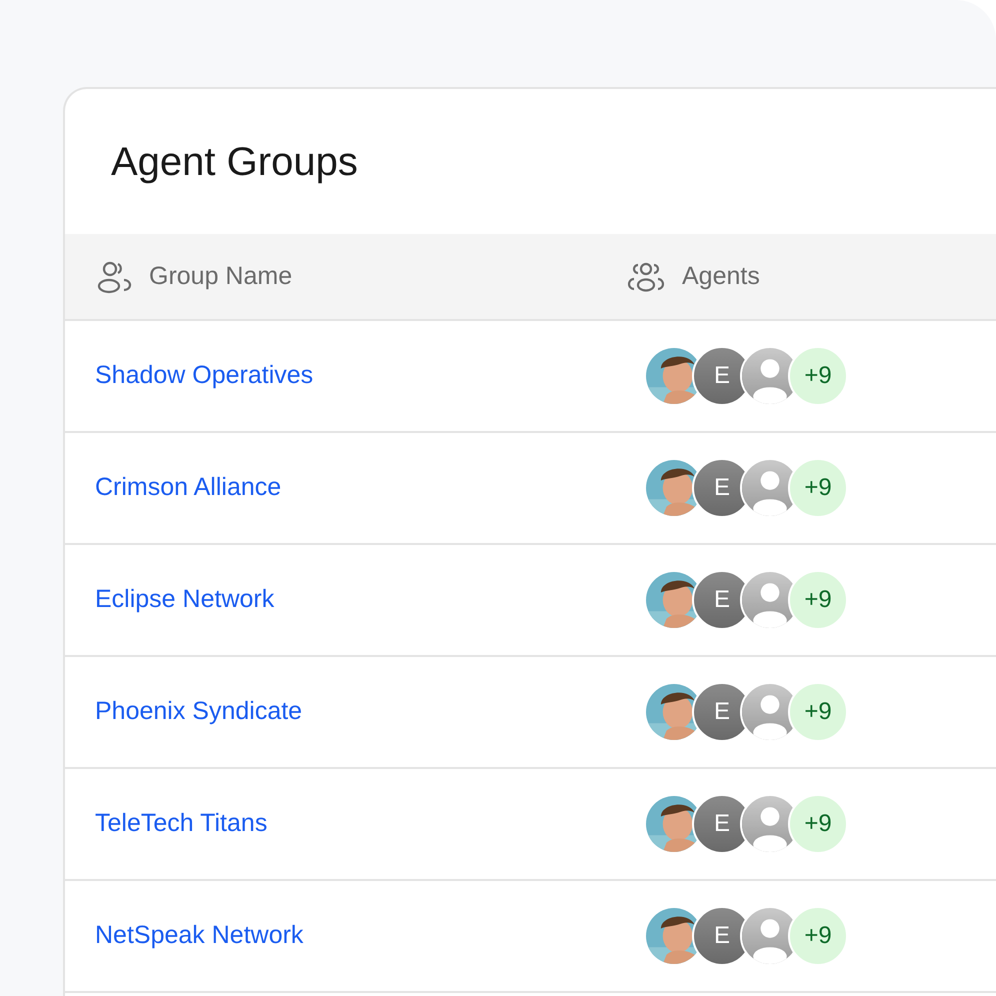 The height and width of the screenshot is (996, 996). Describe the element at coordinates (220, 276) in the screenshot. I see `column-header: Group Name` at that location.